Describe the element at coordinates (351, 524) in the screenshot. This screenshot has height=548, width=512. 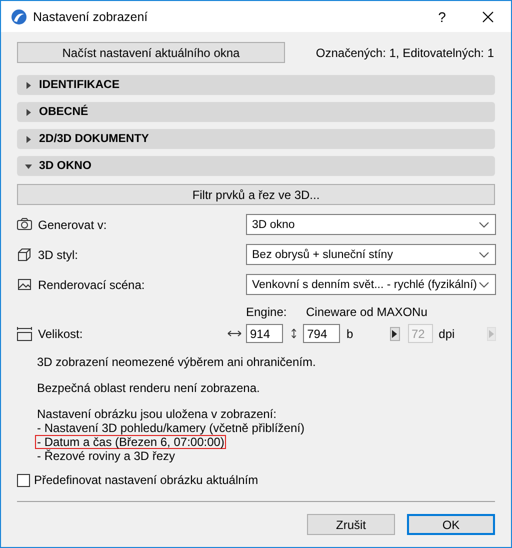
I see `cancel-button: Zrušit` at that location.